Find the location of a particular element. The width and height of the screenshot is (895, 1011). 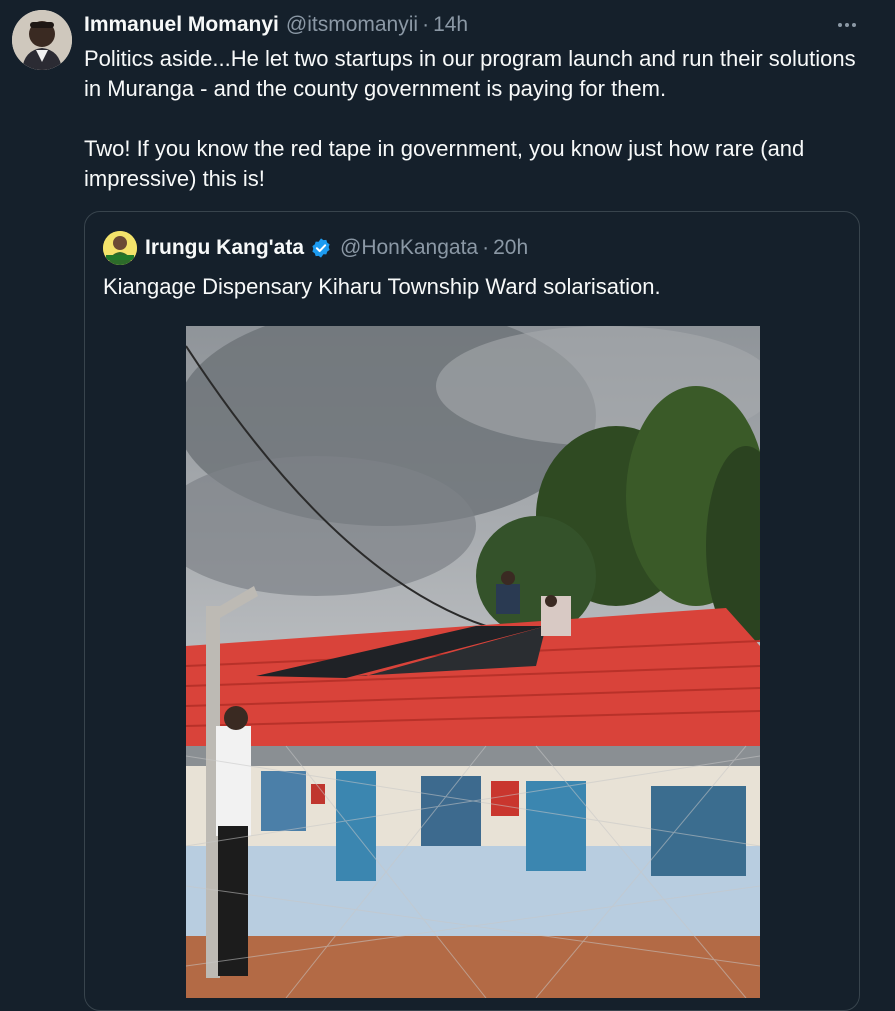

author-handle: @itsmomanyii is located at coordinates (352, 25).